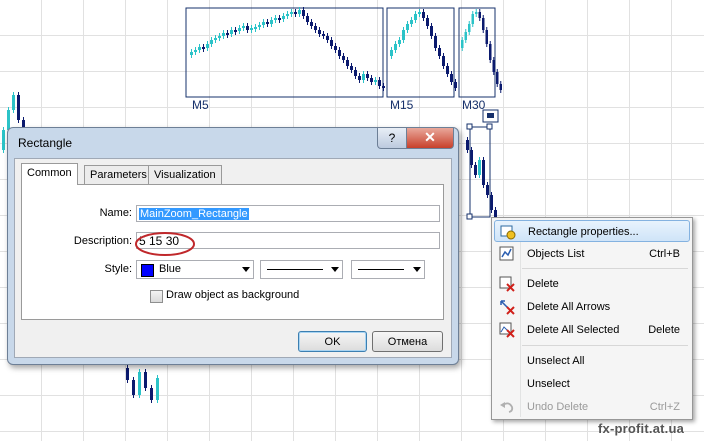  Describe the element at coordinates (194, 214) in the screenshot. I see `name-value: MainZoom_Rectangle` at that location.